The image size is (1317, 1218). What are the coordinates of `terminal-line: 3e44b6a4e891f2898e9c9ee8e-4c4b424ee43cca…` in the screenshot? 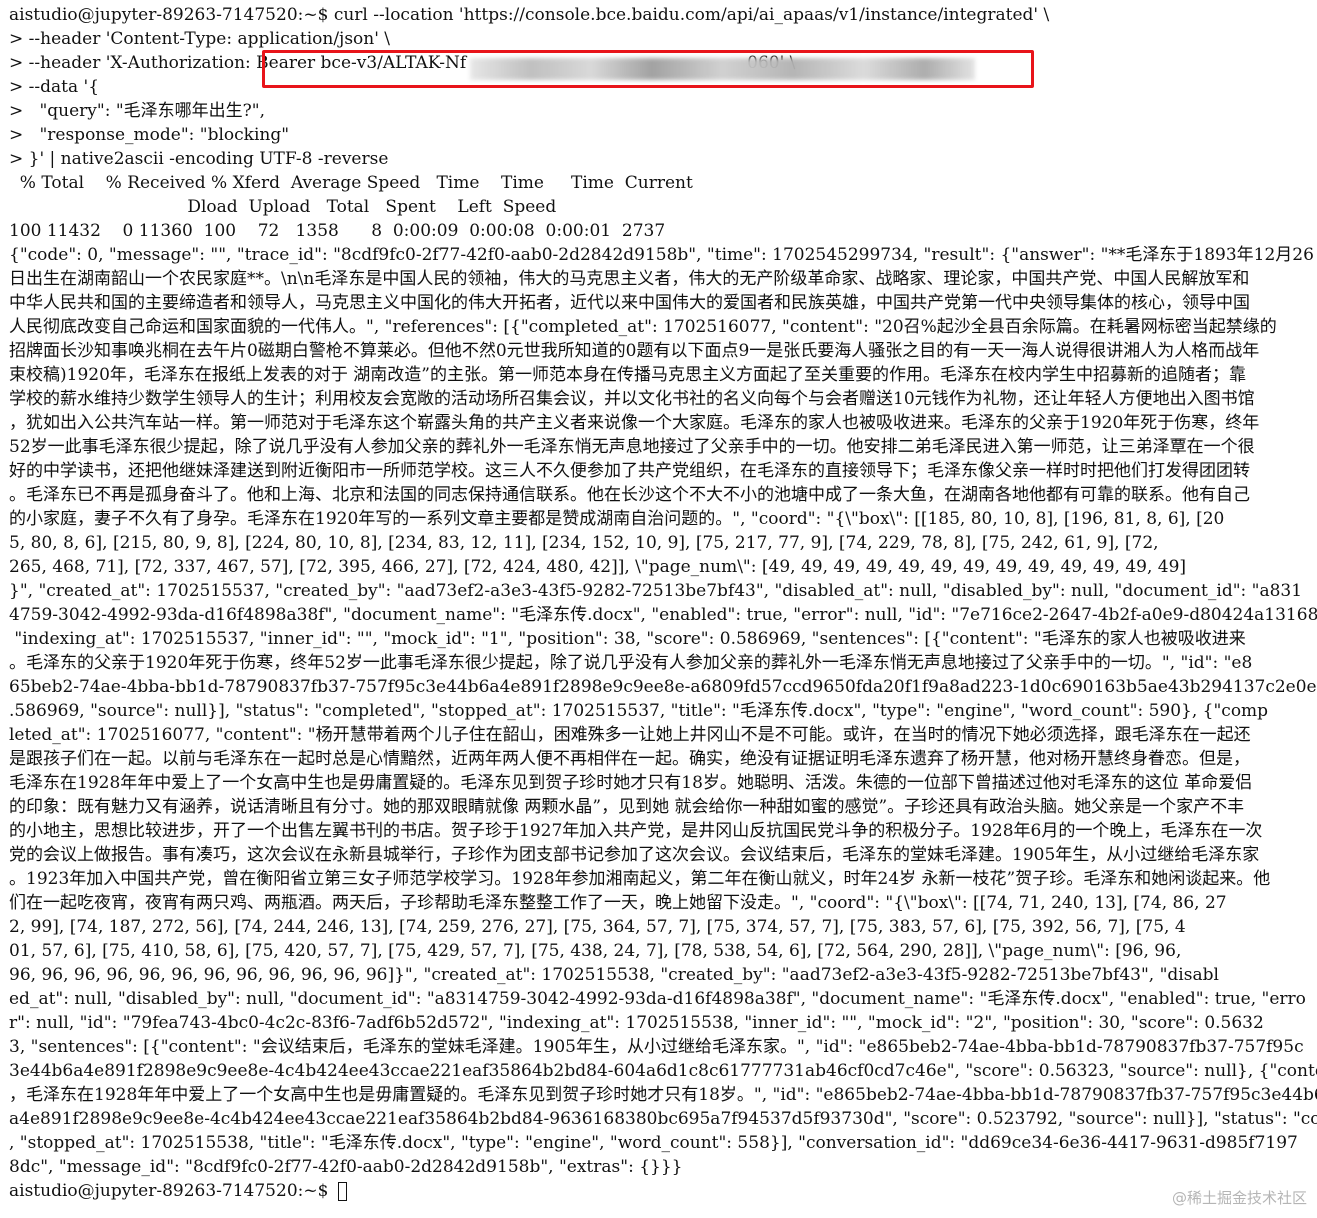 It's located at (663, 1071).